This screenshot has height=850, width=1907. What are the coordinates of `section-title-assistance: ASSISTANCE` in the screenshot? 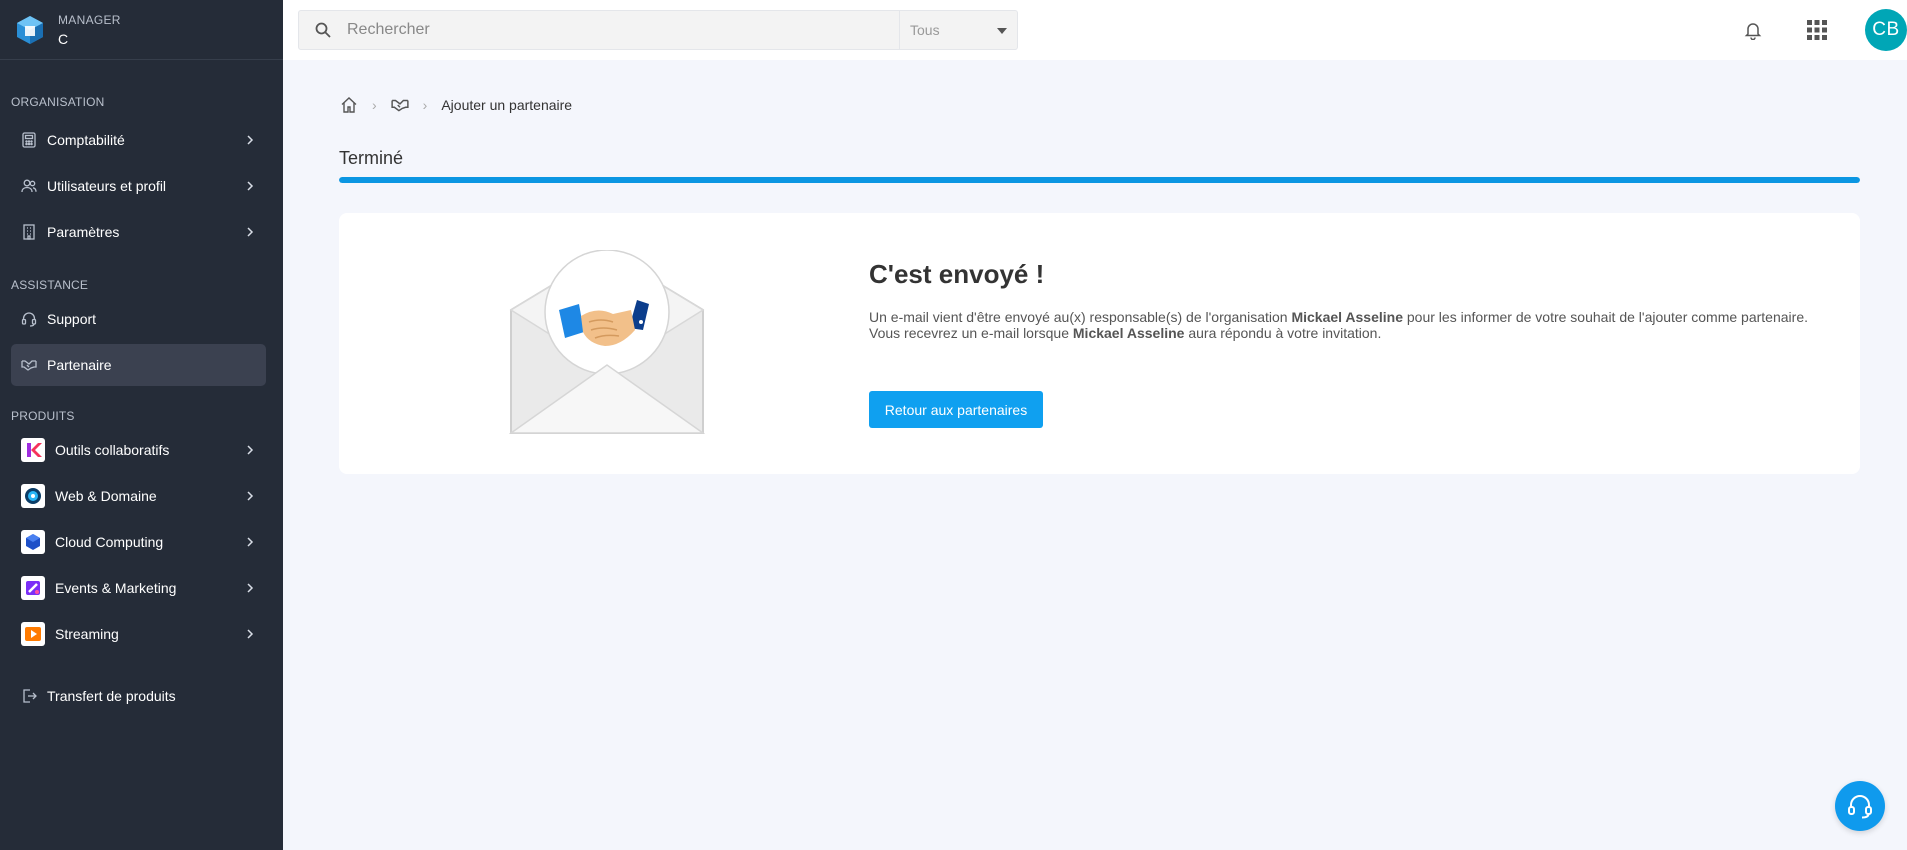 It's located at (50, 285).